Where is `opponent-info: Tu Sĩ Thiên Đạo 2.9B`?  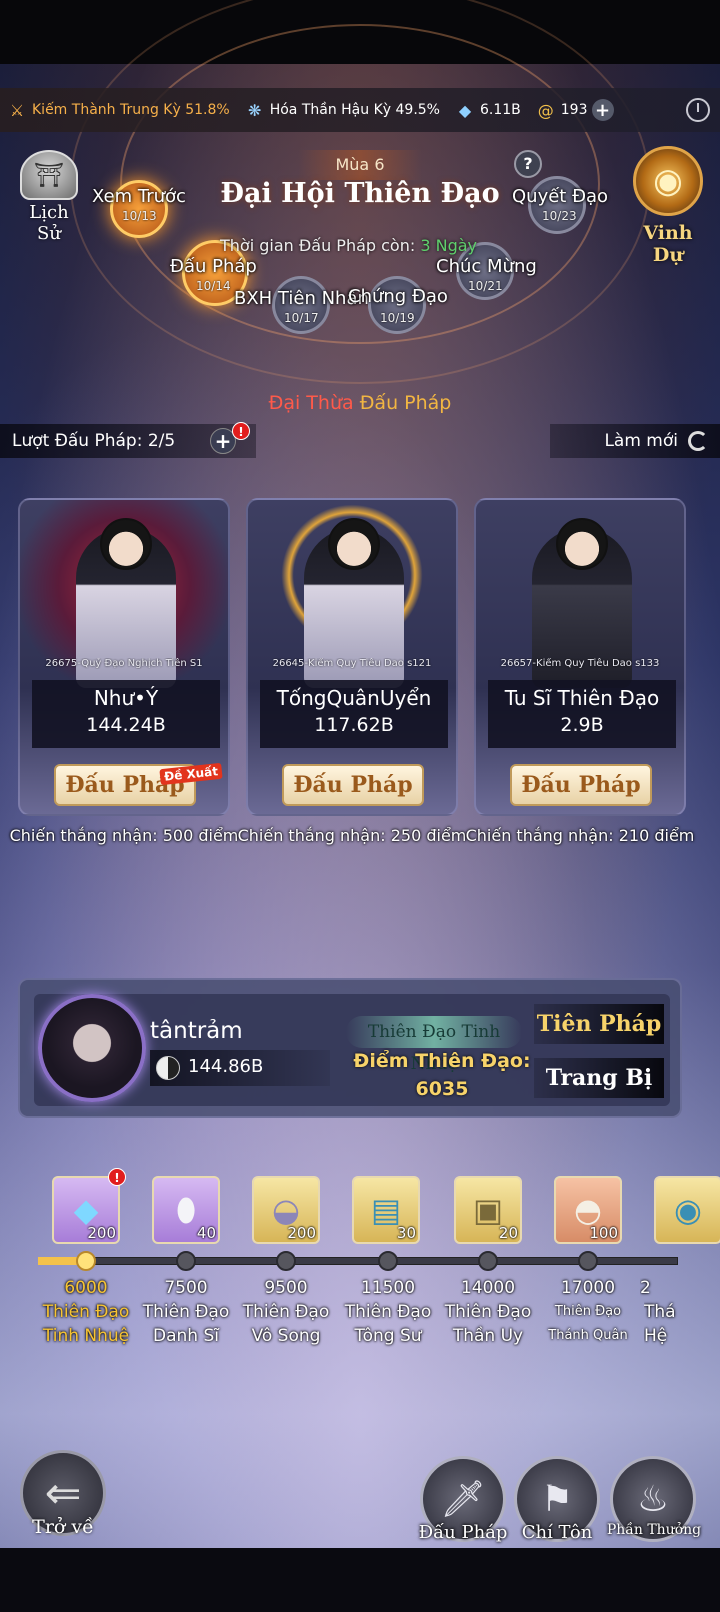 opponent-info: Tu Sĩ Thiên Đạo 2.9B is located at coordinates (582, 714).